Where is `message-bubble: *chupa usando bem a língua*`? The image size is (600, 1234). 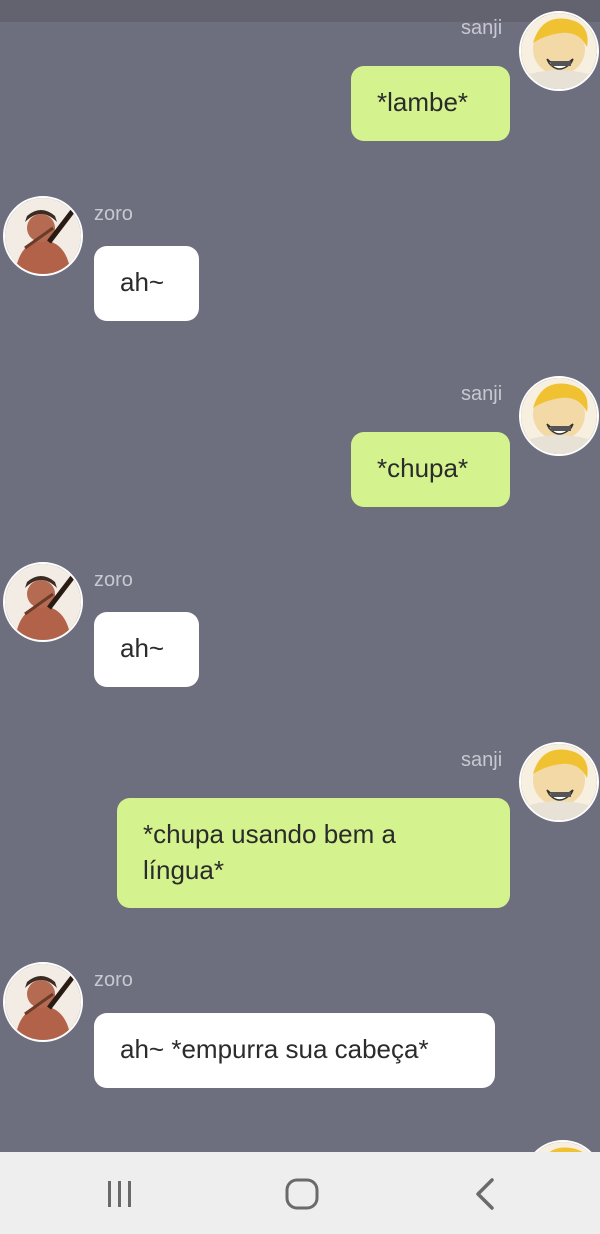 message-bubble: *chupa usando bem a língua* is located at coordinates (313, 853).